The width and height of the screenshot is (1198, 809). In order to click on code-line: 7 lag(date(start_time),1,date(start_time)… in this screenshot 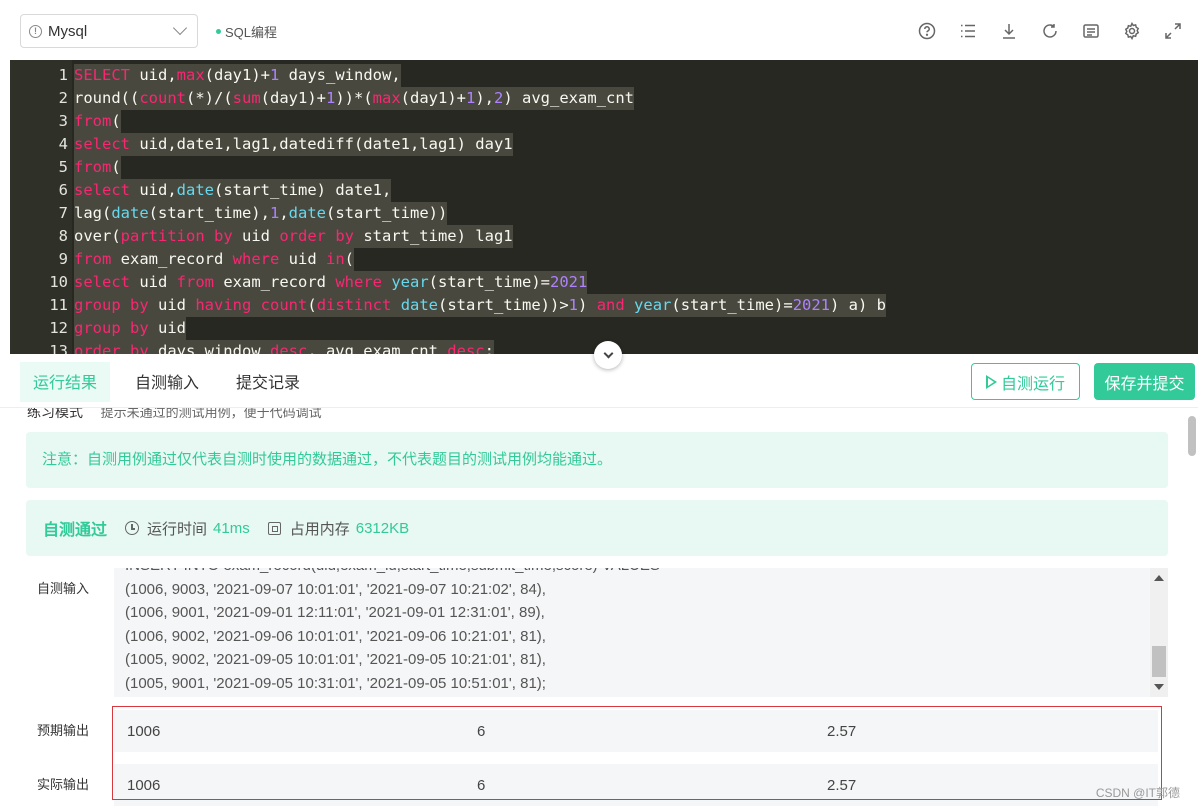, I will do `click(604, 213)`.